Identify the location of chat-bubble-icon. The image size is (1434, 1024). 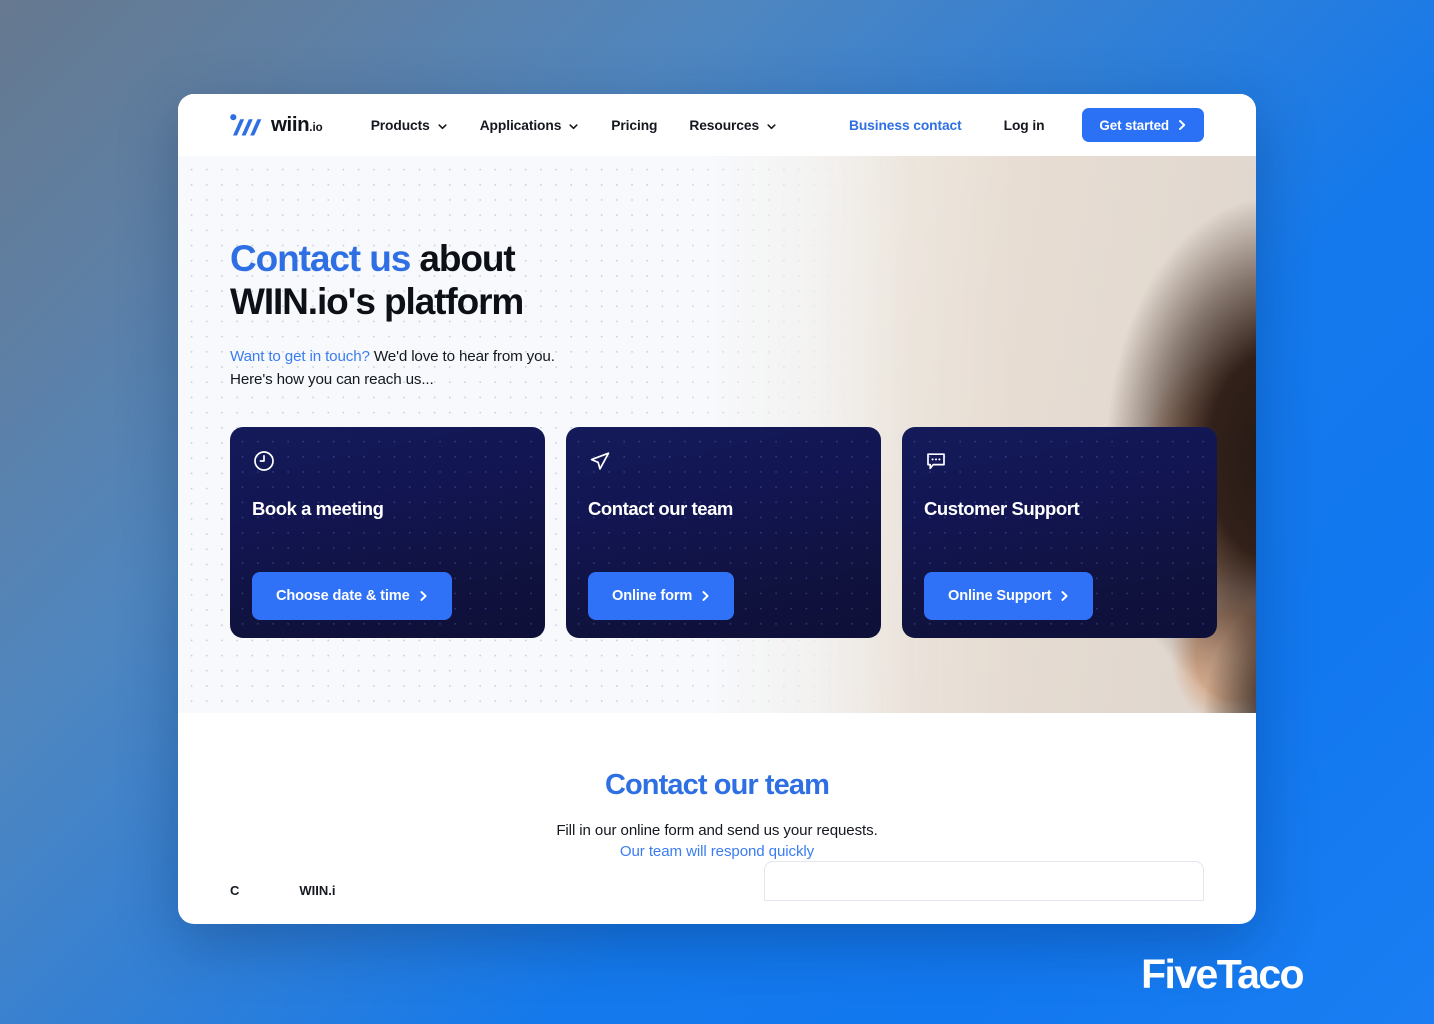
(936, 461).